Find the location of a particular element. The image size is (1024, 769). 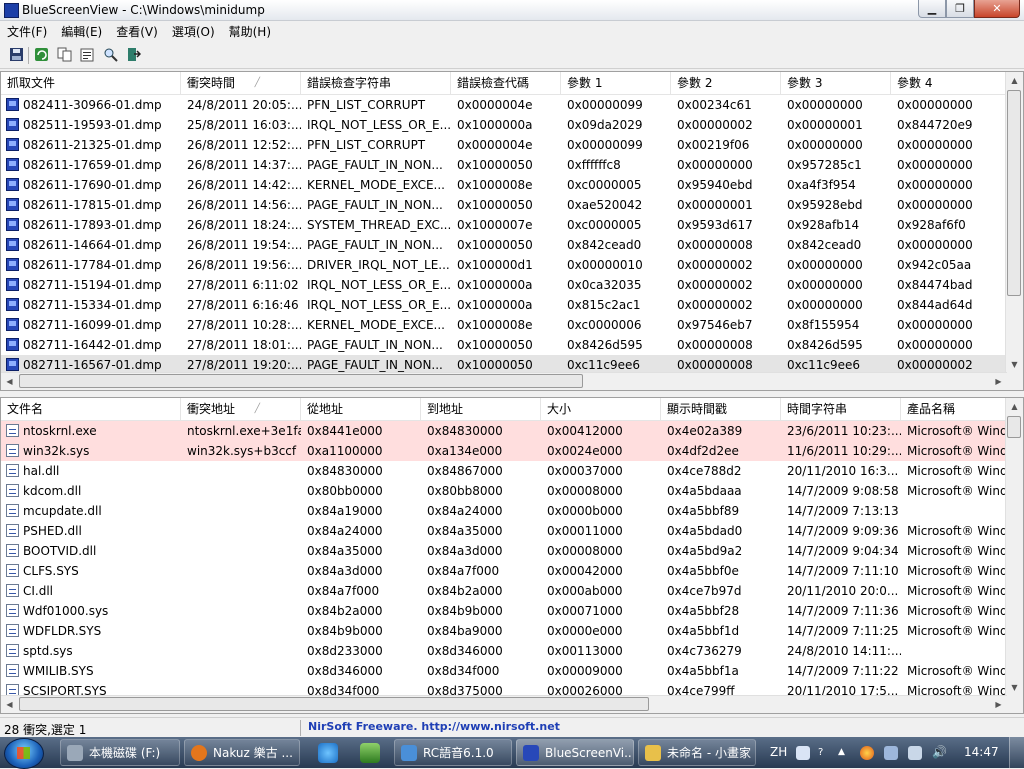

help-icon: ? is located at coordinates (820, 752).